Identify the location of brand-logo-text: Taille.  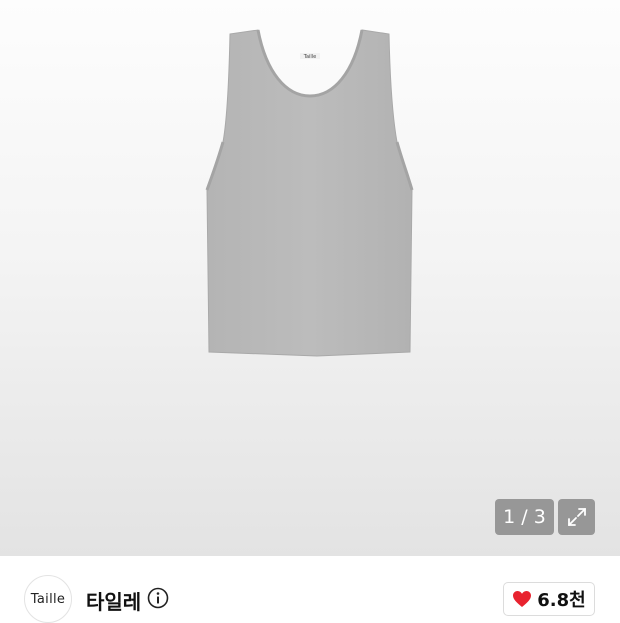
(48, 599).